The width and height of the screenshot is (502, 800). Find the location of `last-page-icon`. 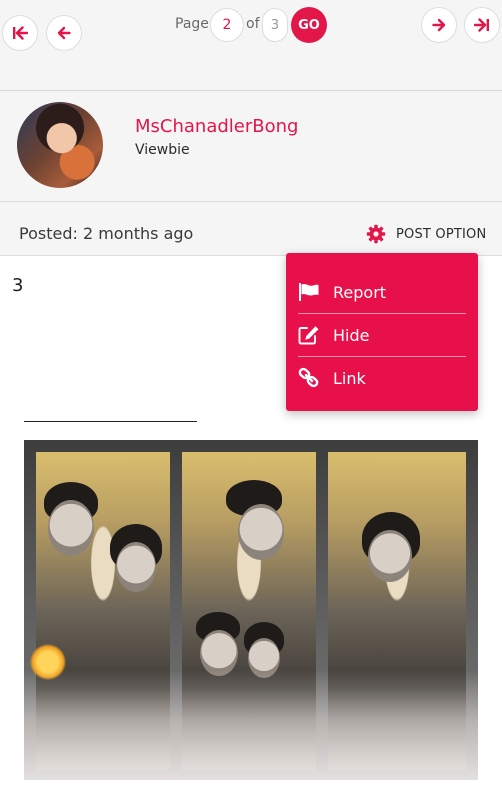

last-page-icon is located at coordinates (481, 25).